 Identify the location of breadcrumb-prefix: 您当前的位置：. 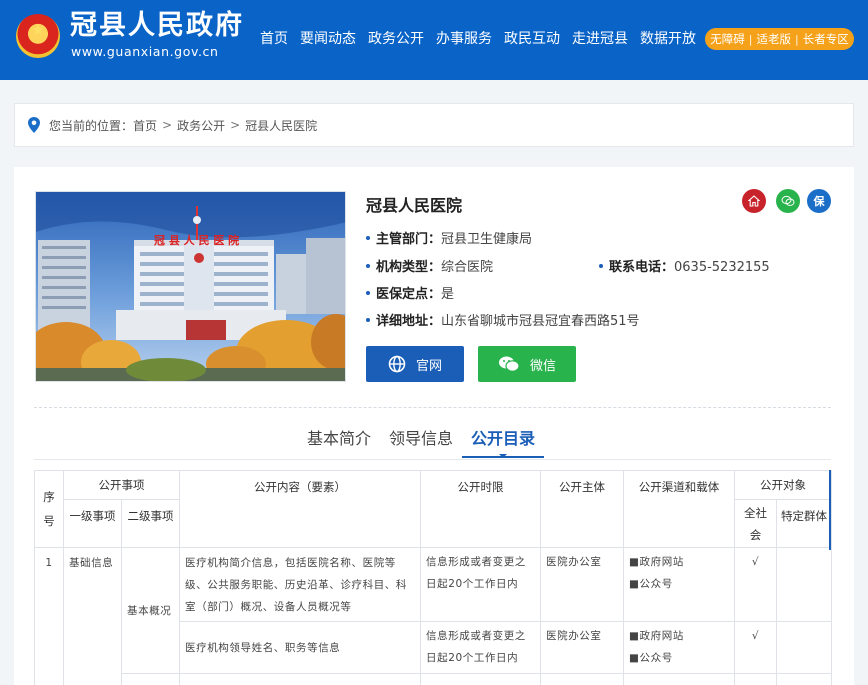
(91, 125).